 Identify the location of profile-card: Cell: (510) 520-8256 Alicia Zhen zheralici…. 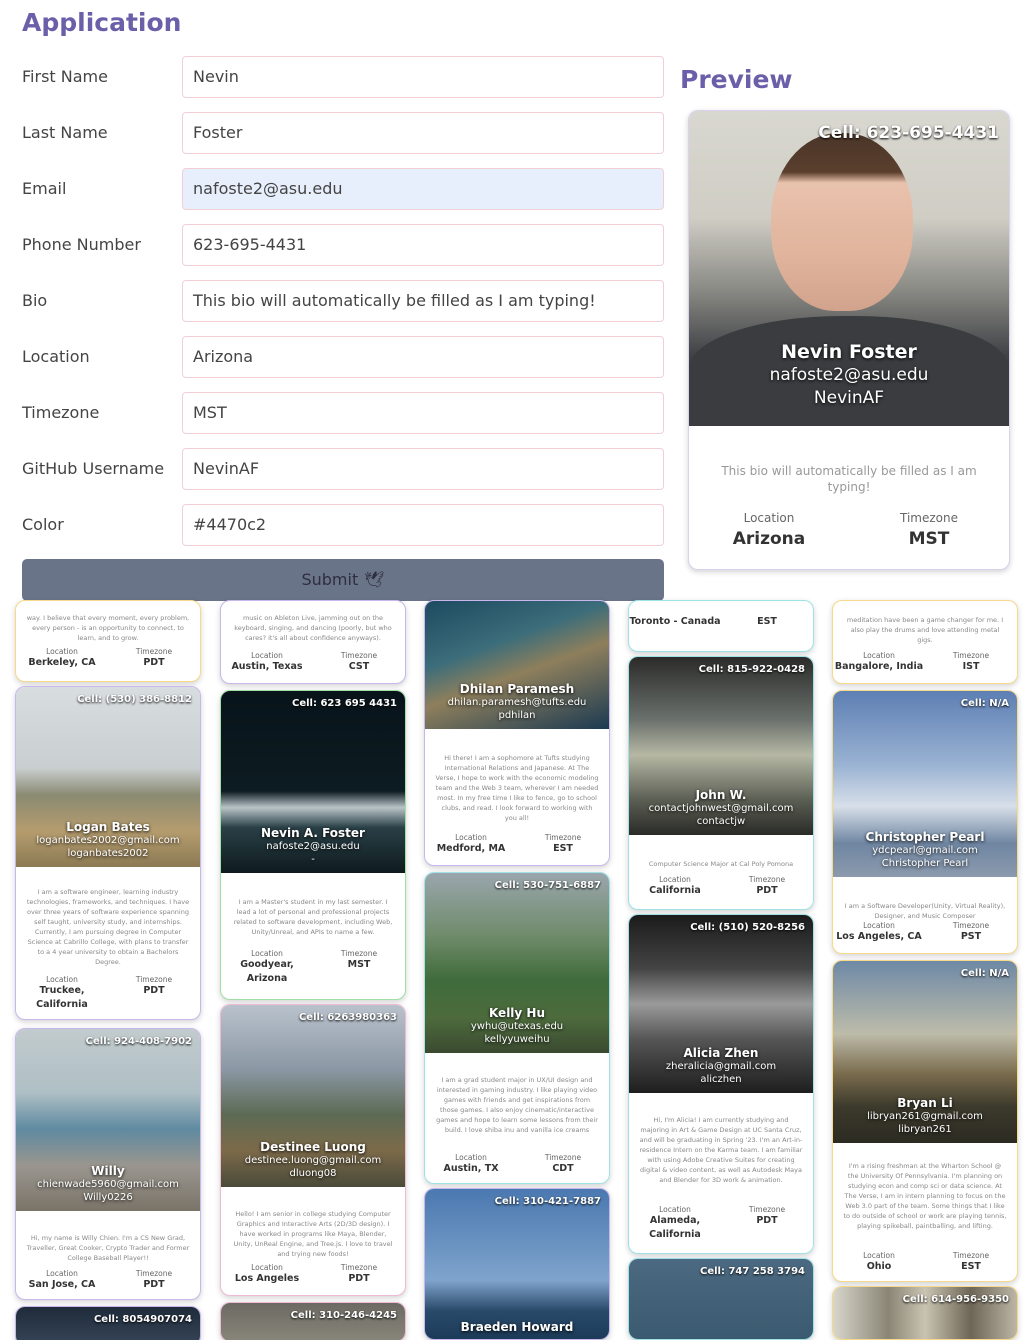
(721, 1084).